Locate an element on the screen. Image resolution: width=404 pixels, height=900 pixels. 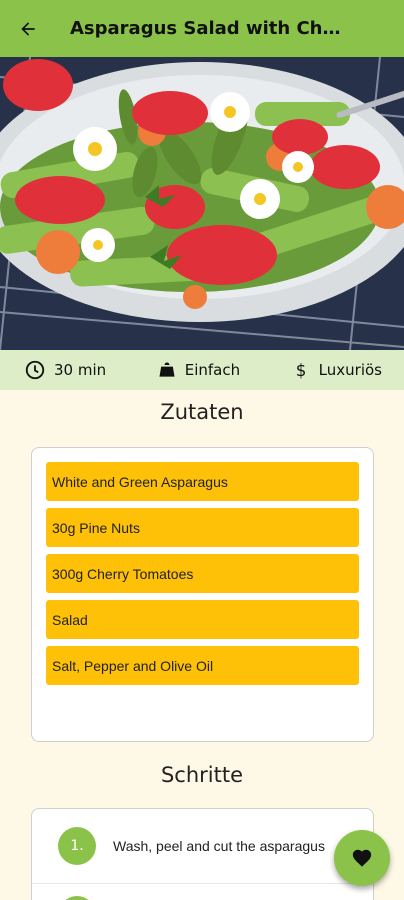
ingredient-item: 300g Cherry Tomatoes is located at coordinates (202, 573).